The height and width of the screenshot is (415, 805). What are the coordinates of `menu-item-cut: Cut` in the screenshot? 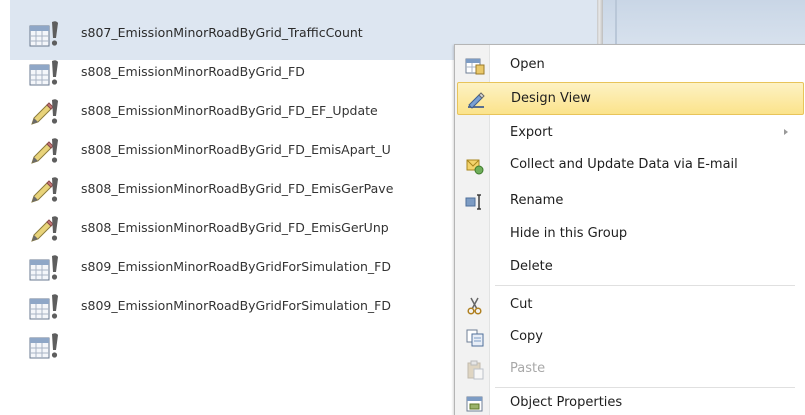 It's located at (630, 305).